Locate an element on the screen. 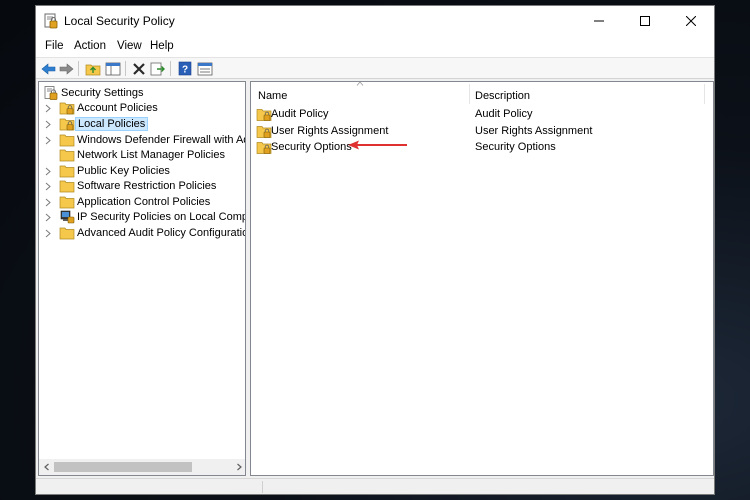 The width and height of the screenshot is (750, 500). export-list-button is located at coordinates (158, 68).